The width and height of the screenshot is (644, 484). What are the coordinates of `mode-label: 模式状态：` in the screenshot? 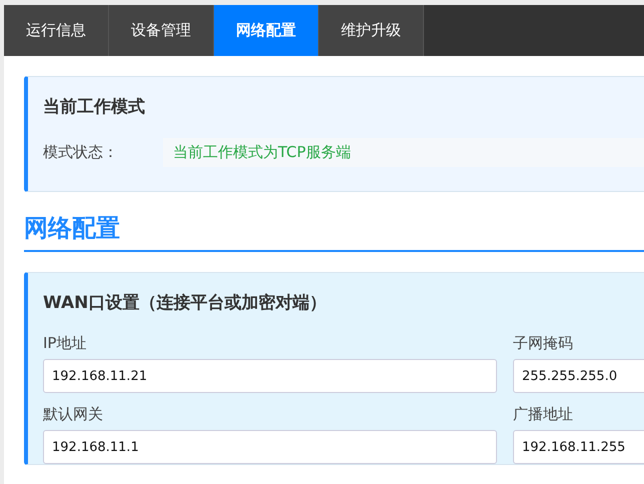 It's located at (81, 152).